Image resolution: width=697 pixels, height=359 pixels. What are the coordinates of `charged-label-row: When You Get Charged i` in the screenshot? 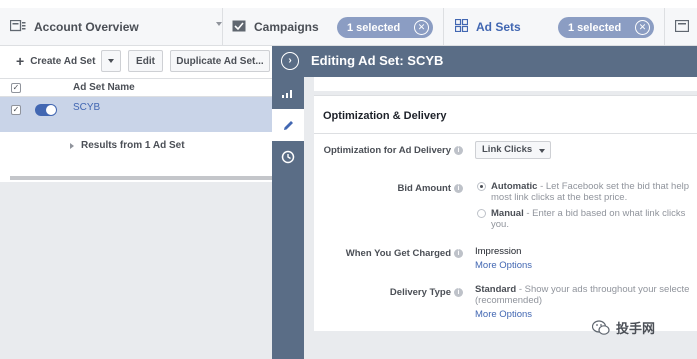 It's located at (404, 253).